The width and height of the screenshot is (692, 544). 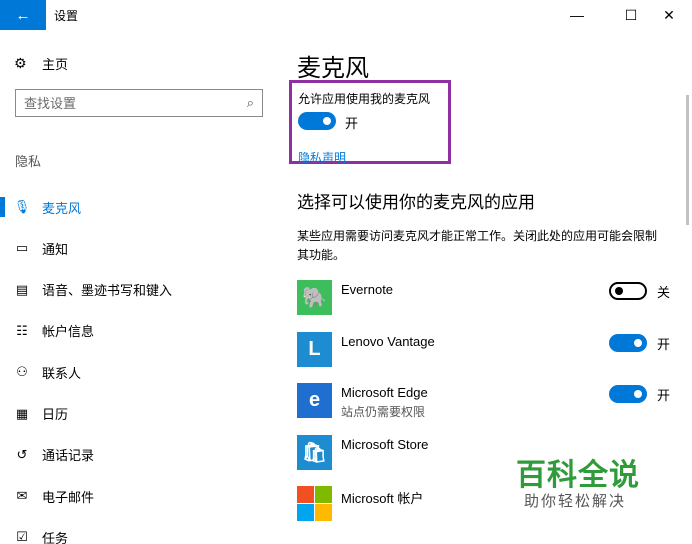 What do you see at coordinates (477, 245) in the screenshot?
I see `apps-description: 某些应用需要访问麦克风才能正常工作。关闭此处的应用可能会限制其功能。` at bounding box center [477, 245].